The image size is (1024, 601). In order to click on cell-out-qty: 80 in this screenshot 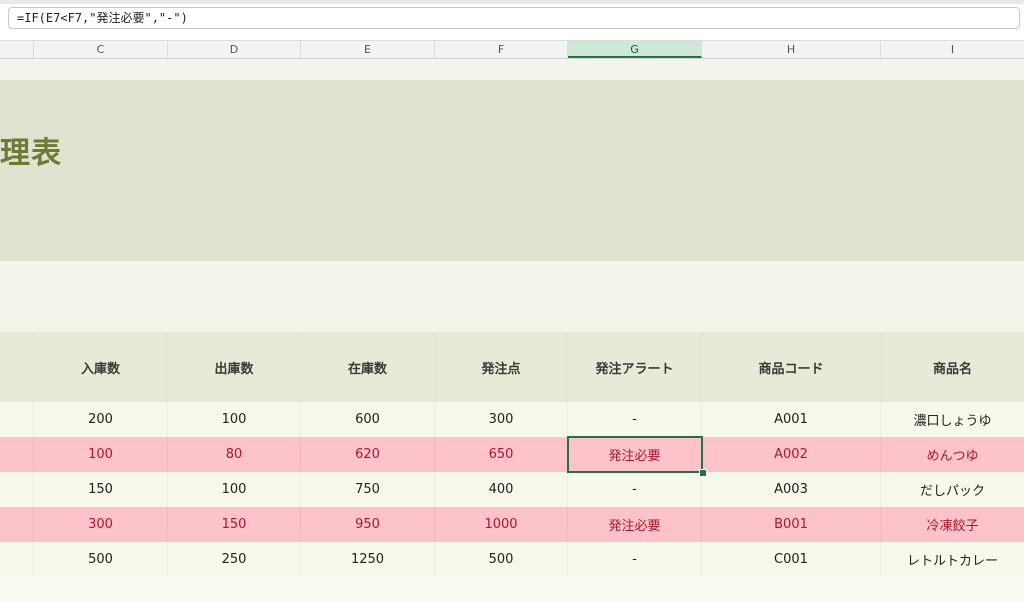, I will do `click(234, 454)`.